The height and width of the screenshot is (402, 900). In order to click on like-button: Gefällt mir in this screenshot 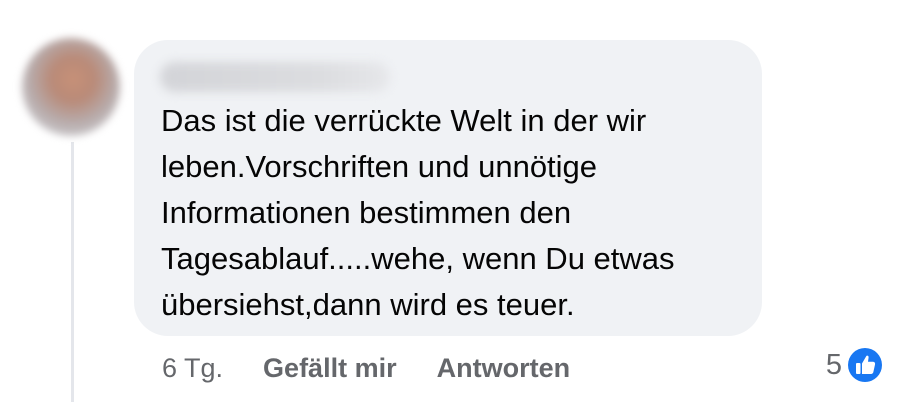, I will do `click(330, 368)`.